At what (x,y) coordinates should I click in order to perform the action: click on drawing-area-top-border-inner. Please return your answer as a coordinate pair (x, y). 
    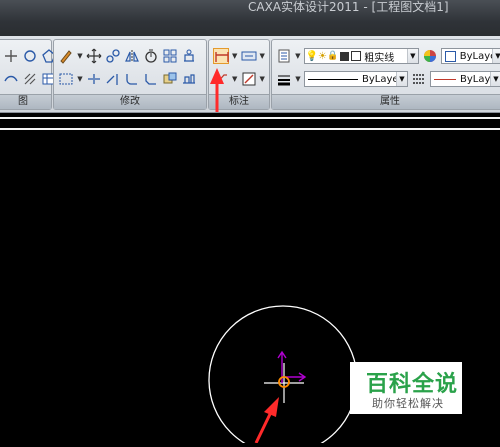
    Looking at the image, I should click on (250, 129).